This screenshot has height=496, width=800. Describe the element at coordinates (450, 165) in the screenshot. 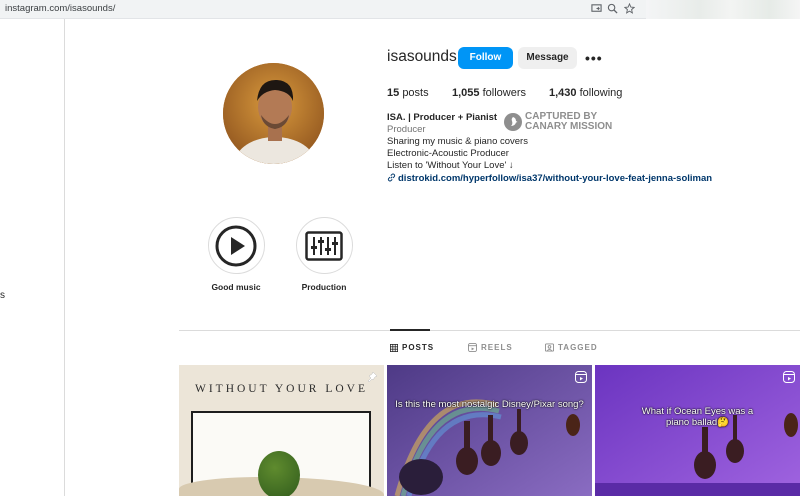

I see `bio-line: Listen to 'Without Your Love' ↓` at that location.